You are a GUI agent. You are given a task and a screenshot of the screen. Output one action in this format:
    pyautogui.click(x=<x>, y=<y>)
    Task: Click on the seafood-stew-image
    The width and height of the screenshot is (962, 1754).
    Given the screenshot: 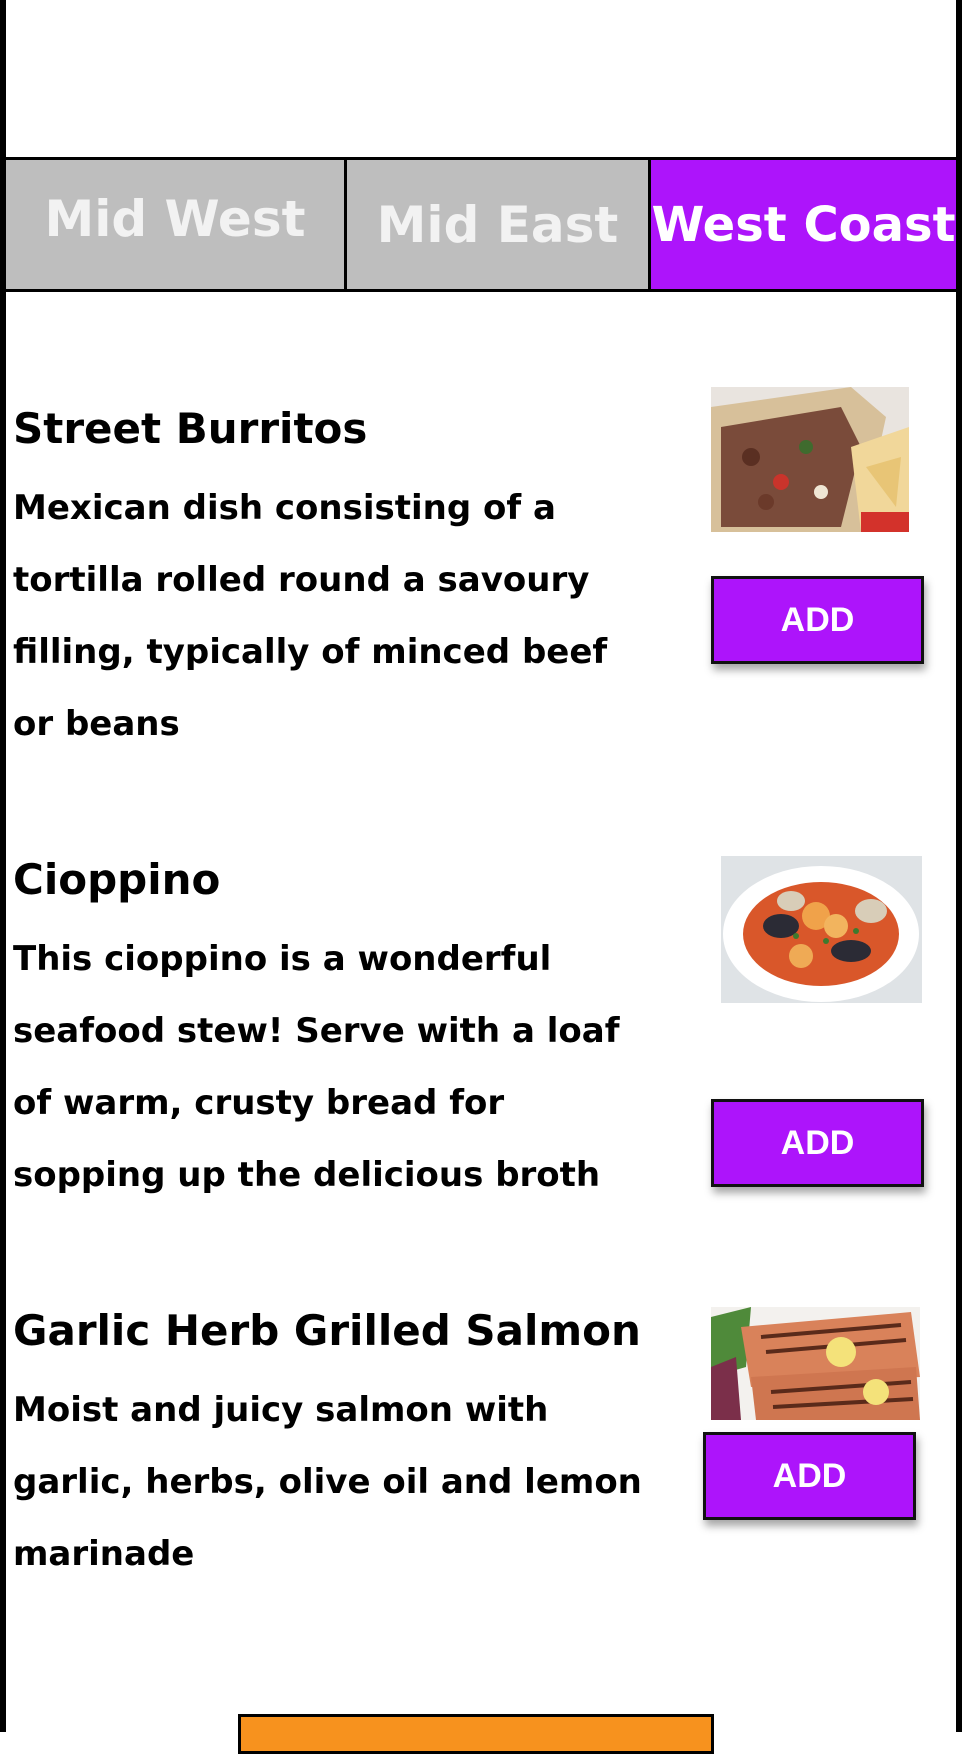 What is the action you would take?
    pyautogui.click(x=821, y=929)
    